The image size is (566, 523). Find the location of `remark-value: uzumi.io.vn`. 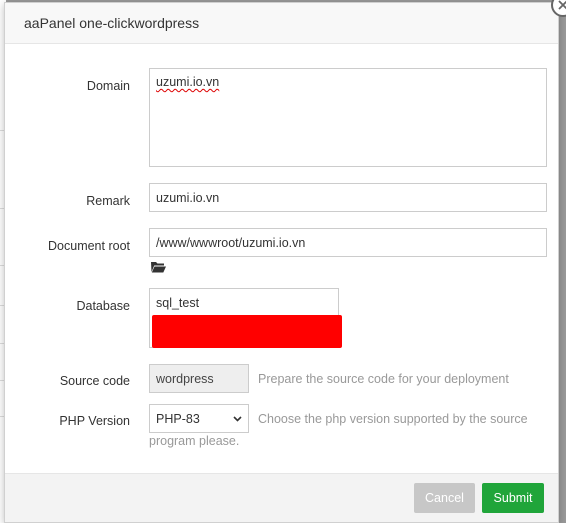

remark-value: uzumi.io.vn is located at coordinates (188, 197).